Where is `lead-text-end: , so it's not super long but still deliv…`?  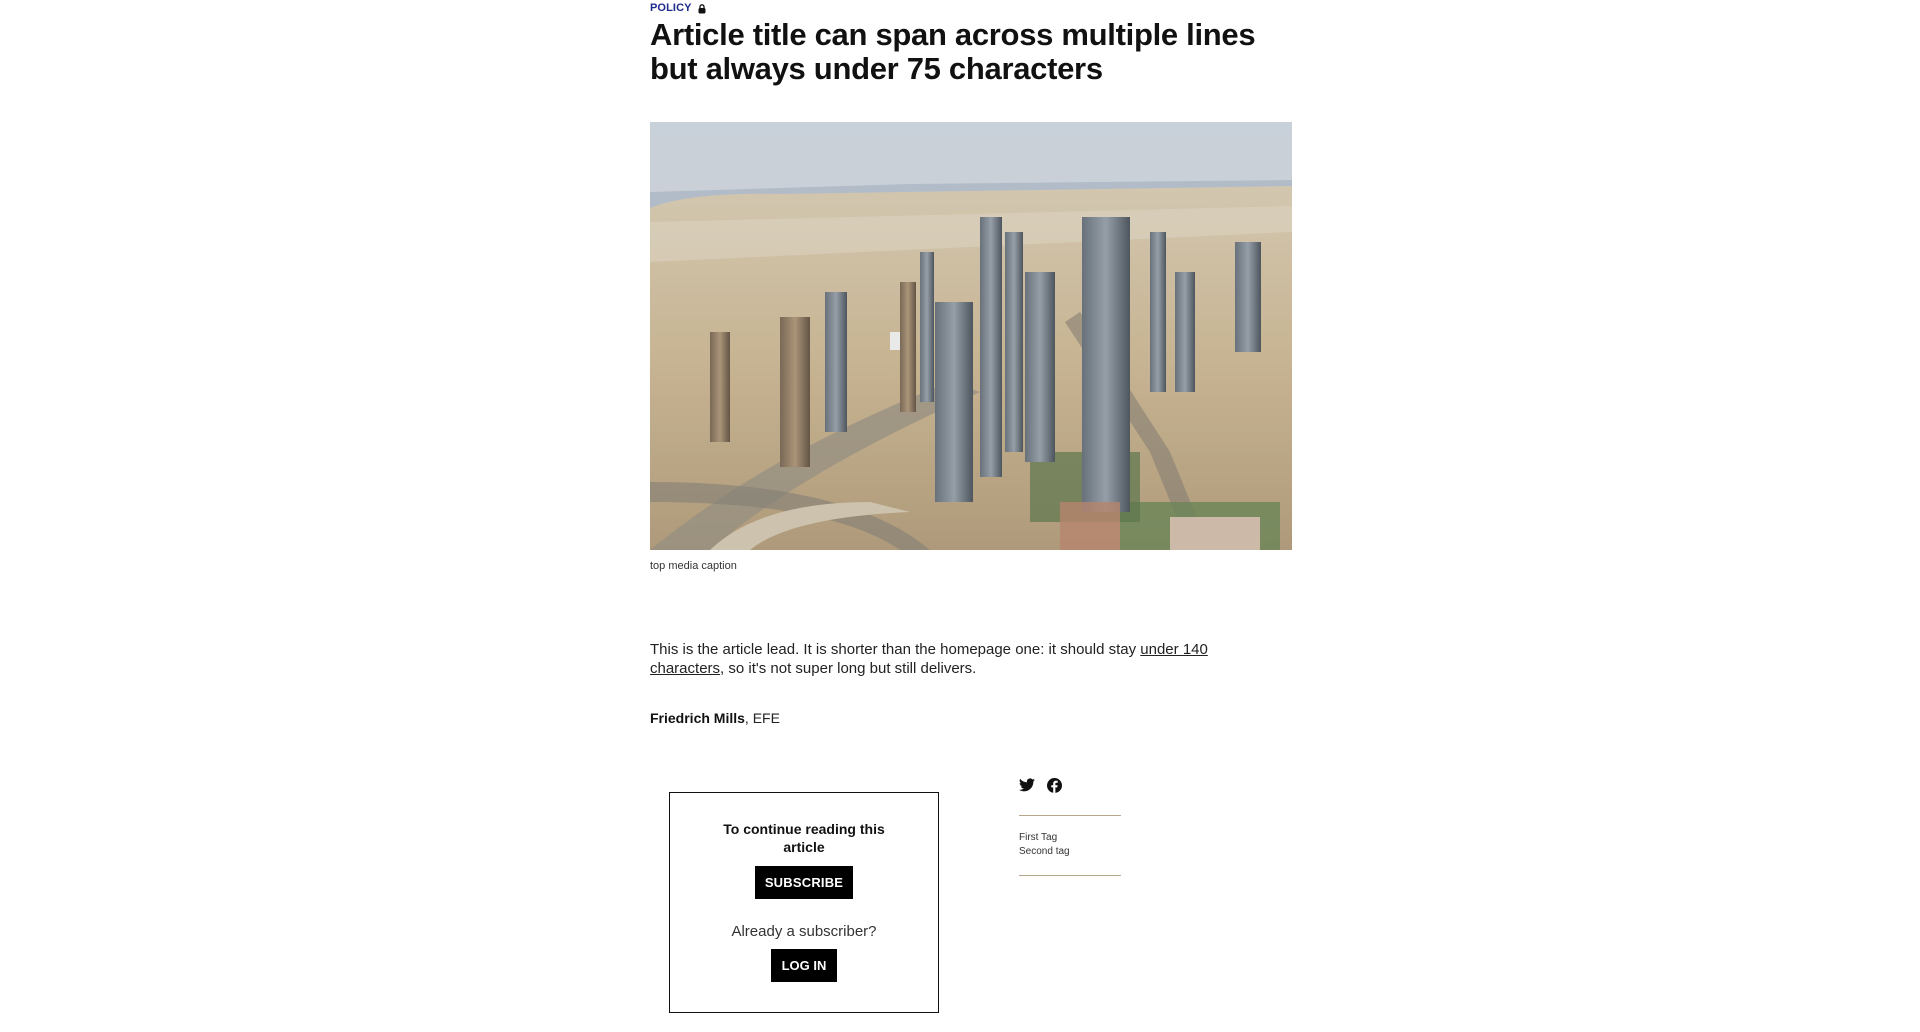
lead-text-end: , so it's not super long but still deliv… is located at coordinates (848, 668).